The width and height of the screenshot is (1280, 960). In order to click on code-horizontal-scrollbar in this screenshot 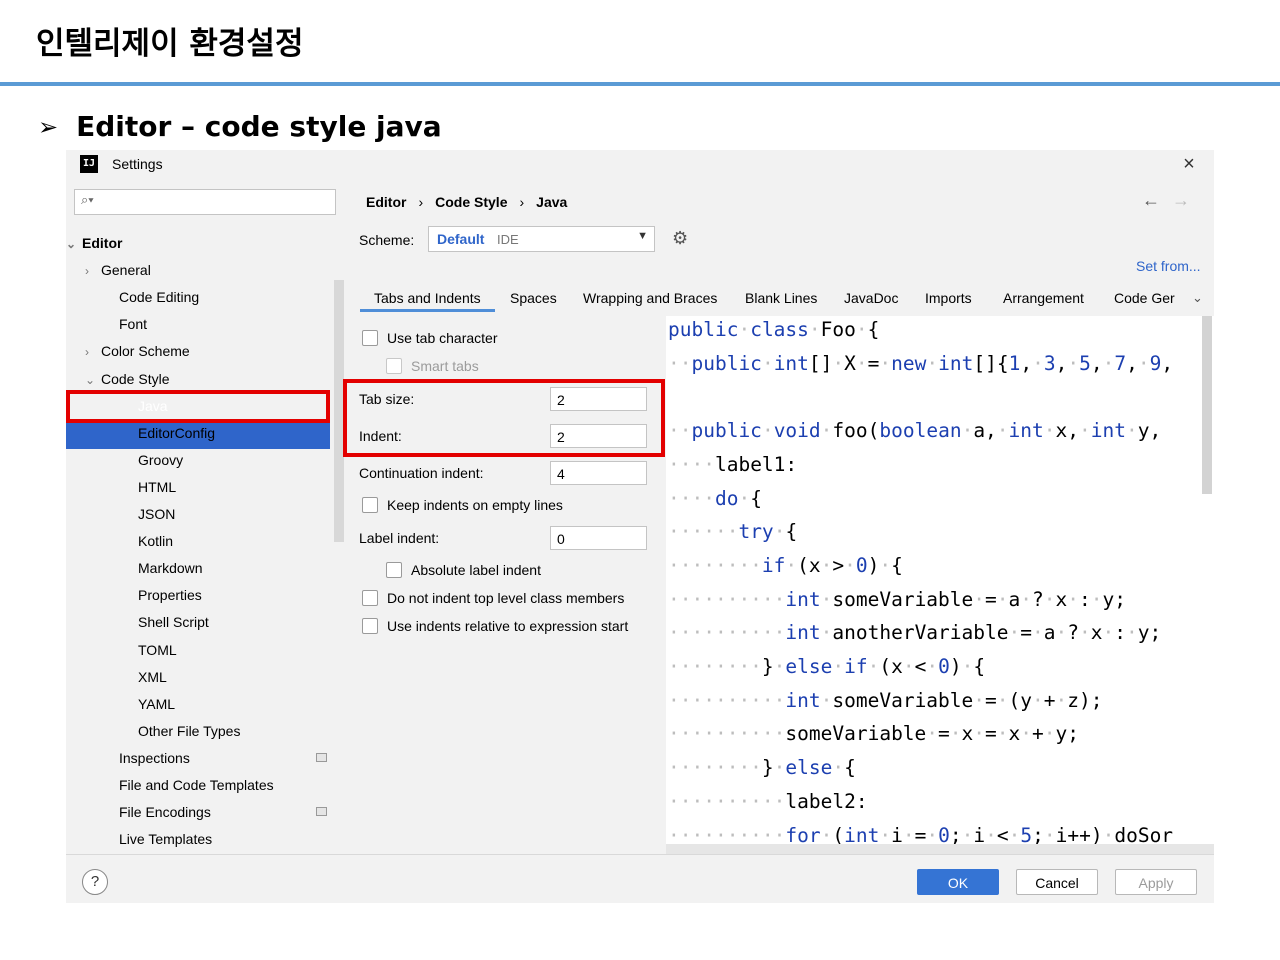, I will do `click(940, 849)`.